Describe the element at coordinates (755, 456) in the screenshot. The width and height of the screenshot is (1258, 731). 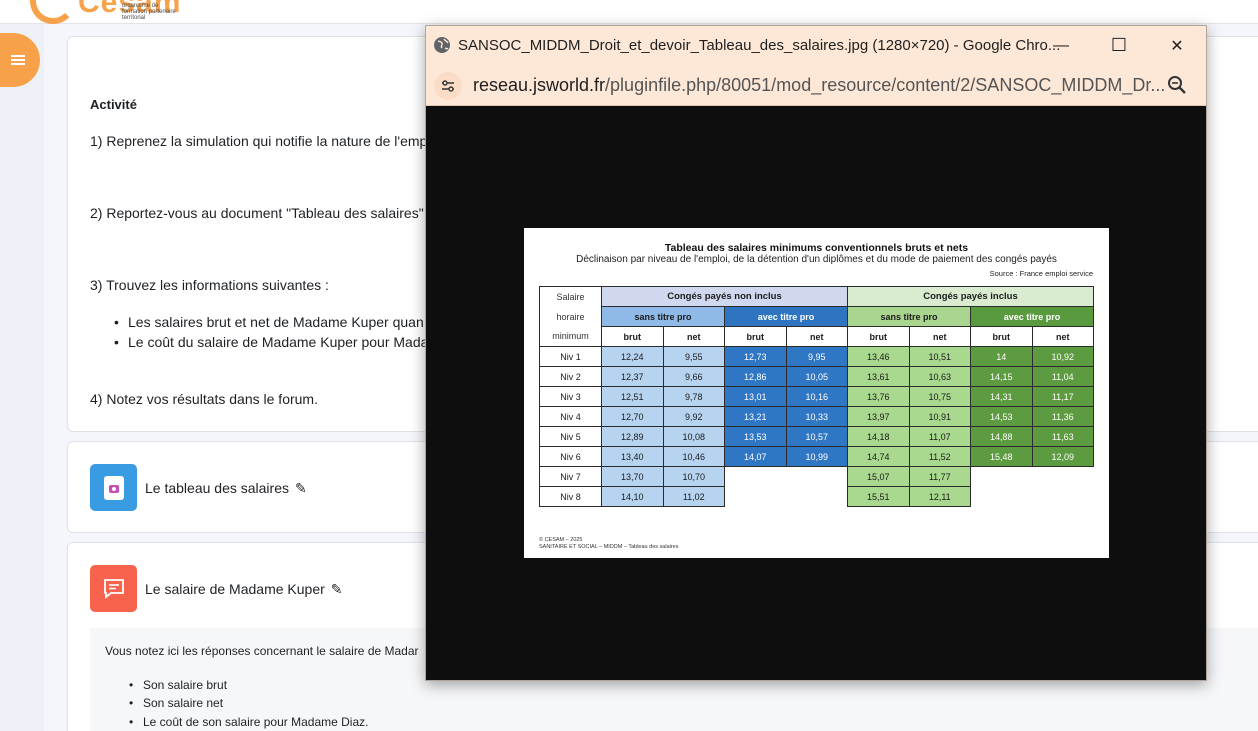
I see `table-cell: 14,07` at that location.